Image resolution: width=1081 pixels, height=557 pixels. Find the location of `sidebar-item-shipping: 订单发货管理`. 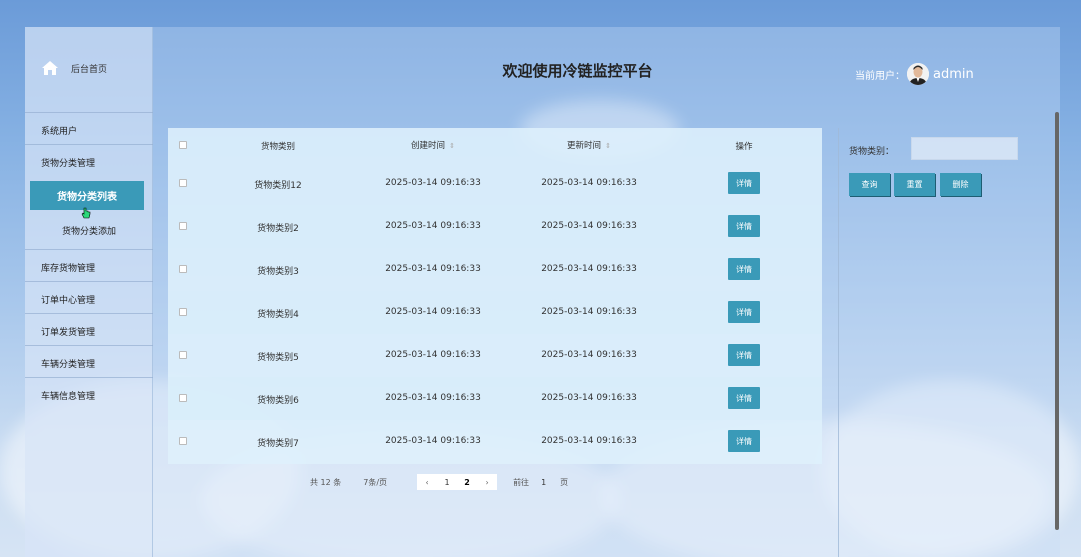

sidebar-item-shipping: 订单发货管理 is located at coordinates (68, 331).